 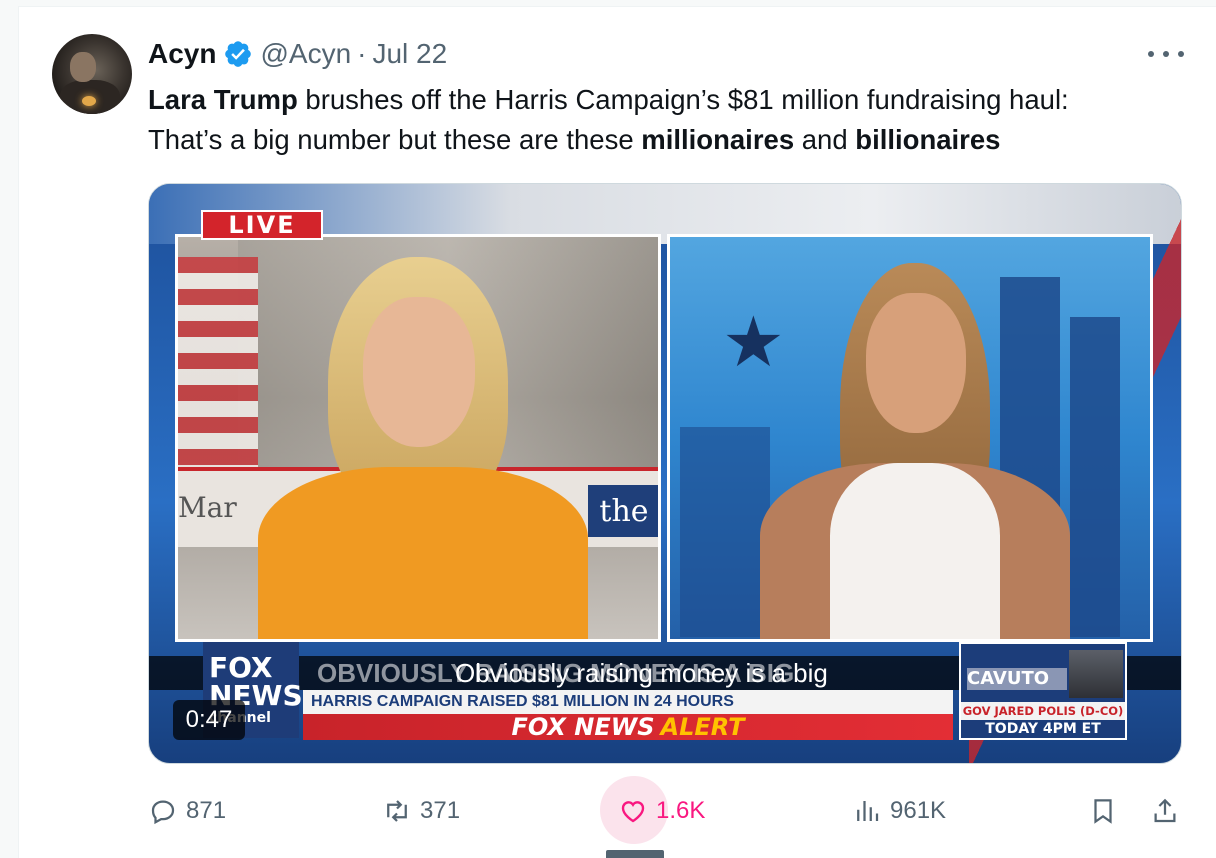 I want to click on alert-banner: FOX NEWS ALERT, so click(x=628, y=727).